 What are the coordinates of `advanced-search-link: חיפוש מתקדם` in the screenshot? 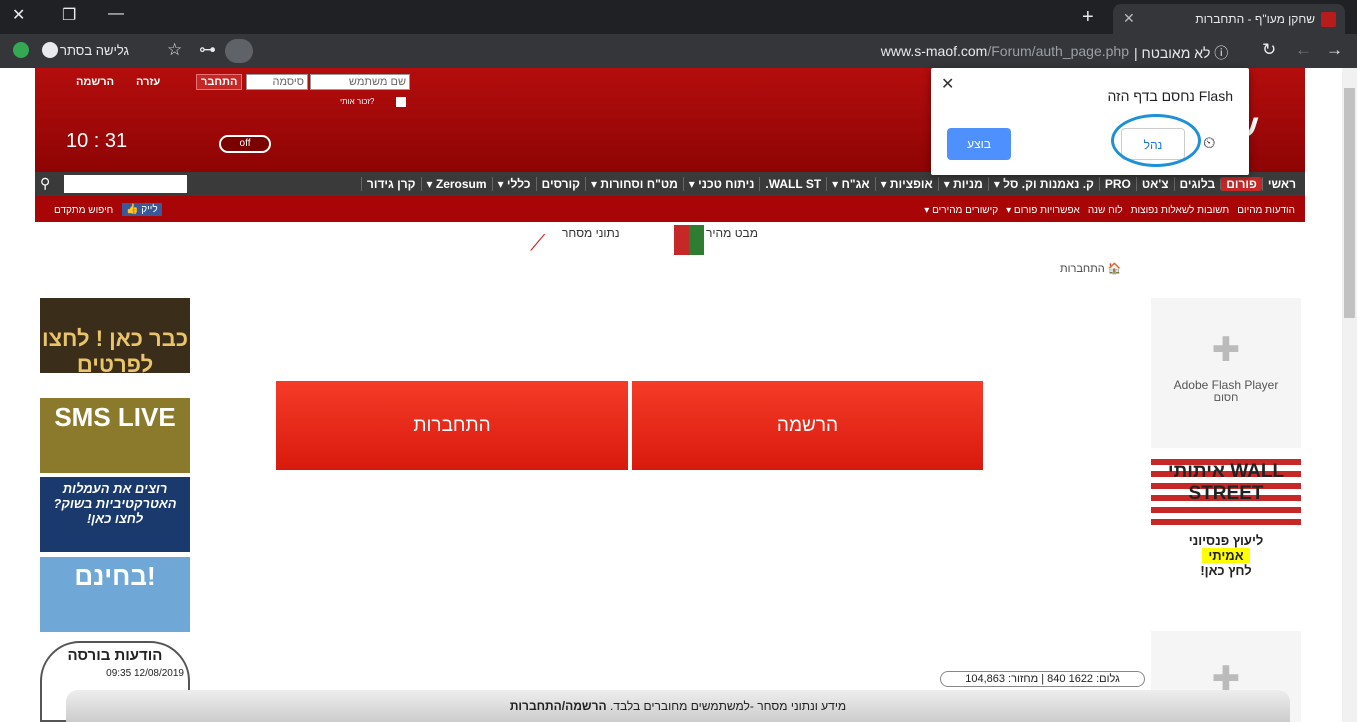 It's located at (83, 210).